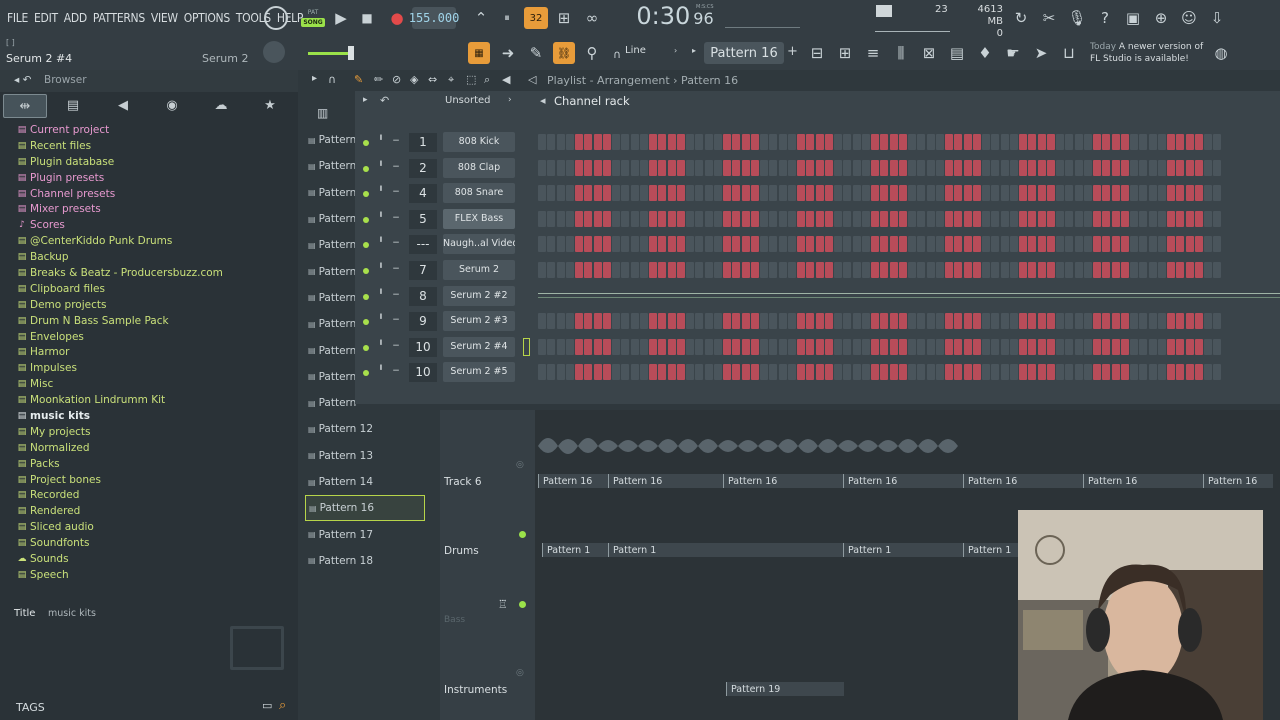 This screenshot has width=1280, height=720. I want to click on cut-icon: ✂, so click(1049, 18).